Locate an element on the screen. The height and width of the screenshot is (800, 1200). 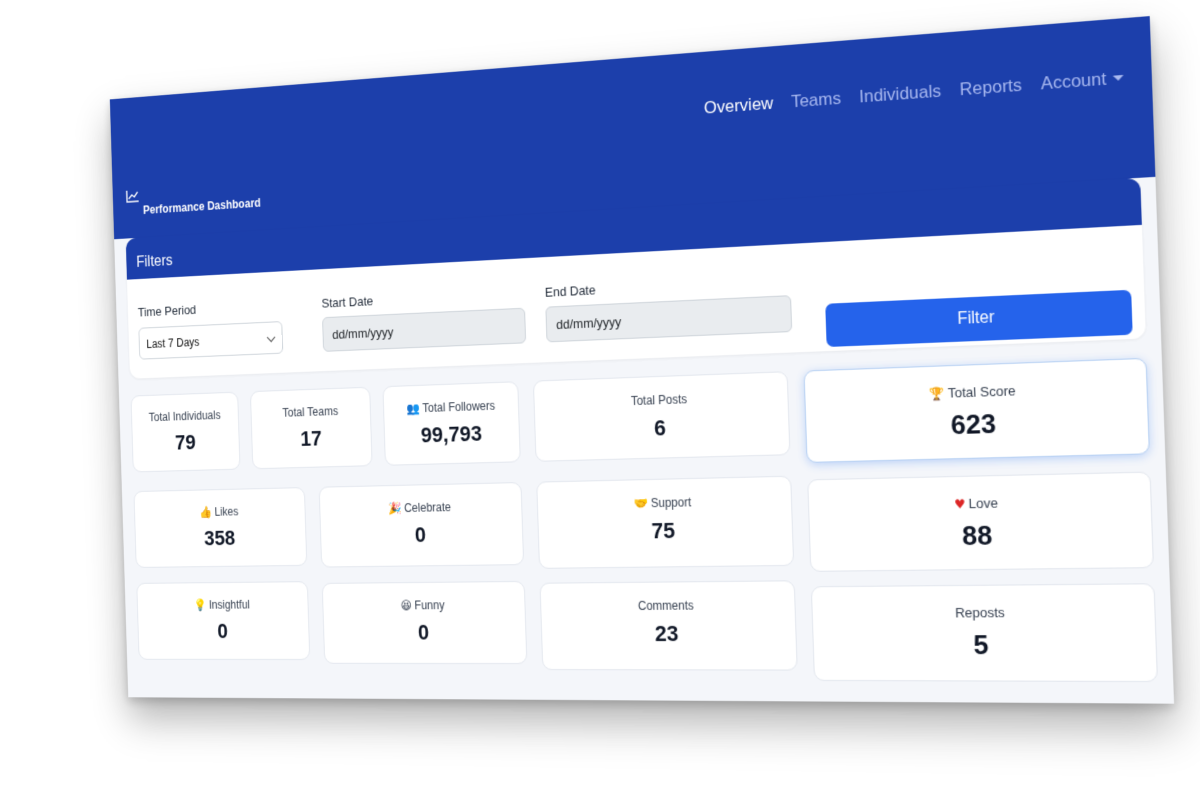
stat-love: ♥ Love 88 is located at coordinates (981, 521).